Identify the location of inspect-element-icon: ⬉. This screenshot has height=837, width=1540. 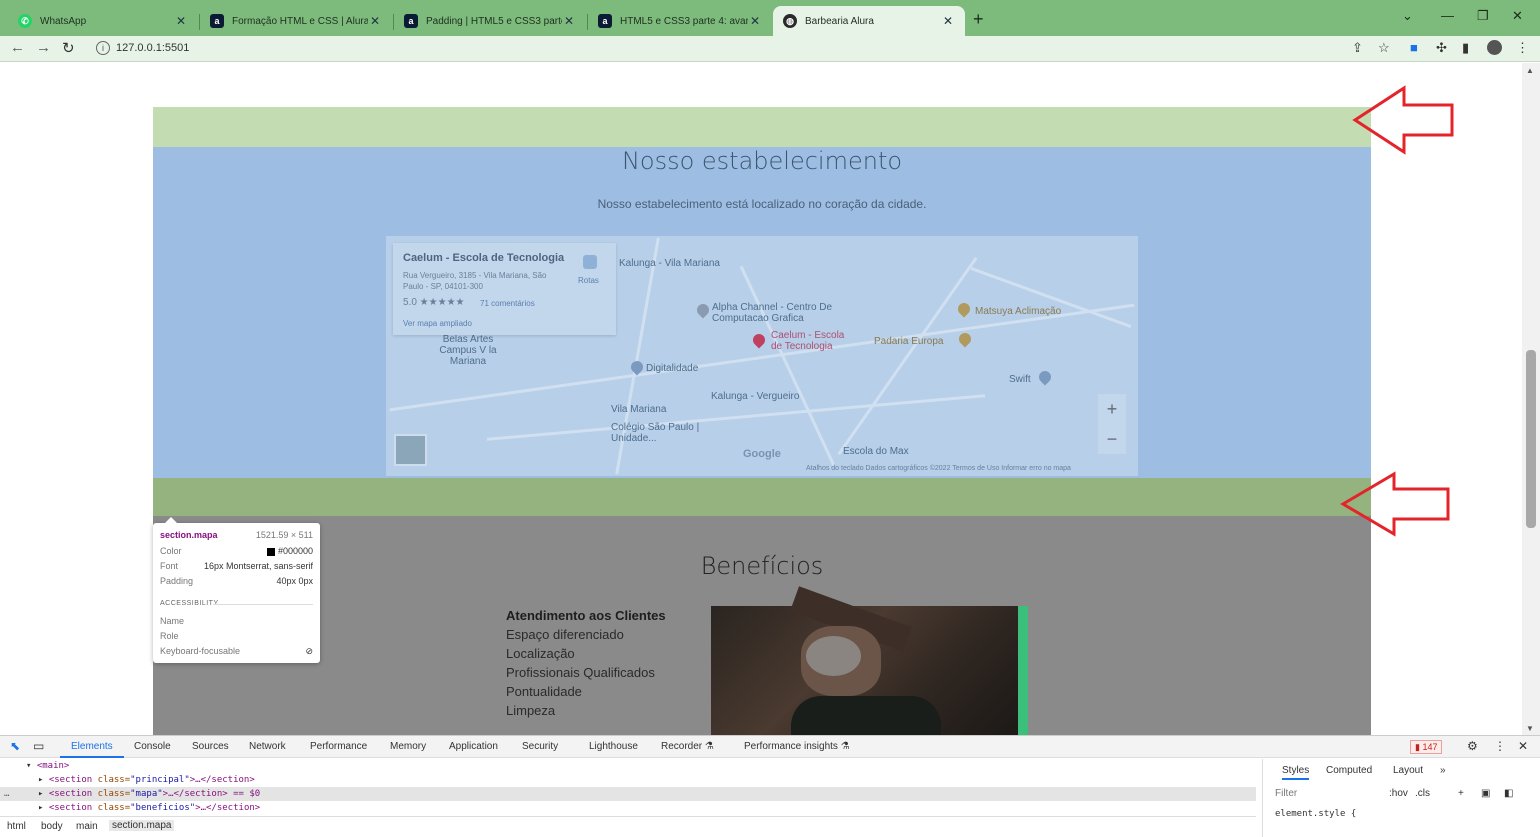
(15, 746).